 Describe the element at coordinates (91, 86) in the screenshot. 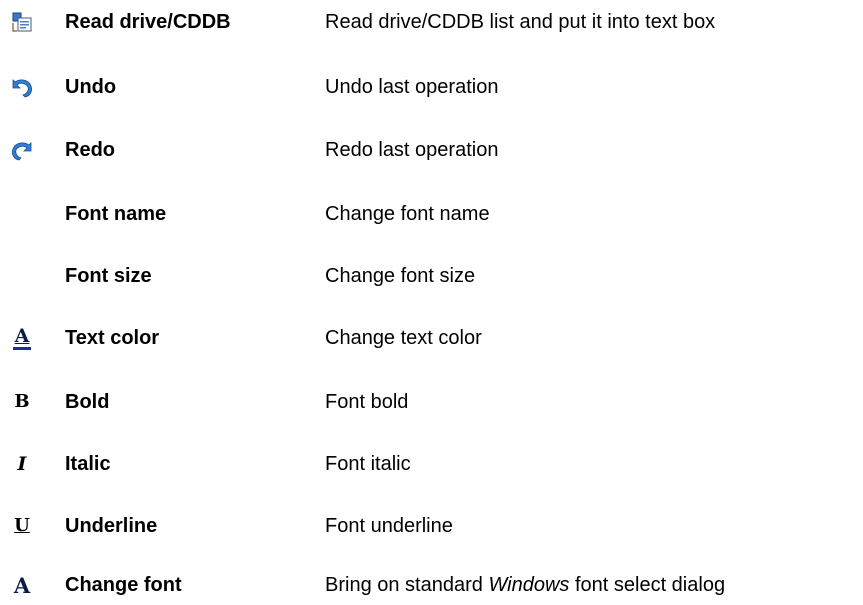

I see `button-name: Undo` at that location.